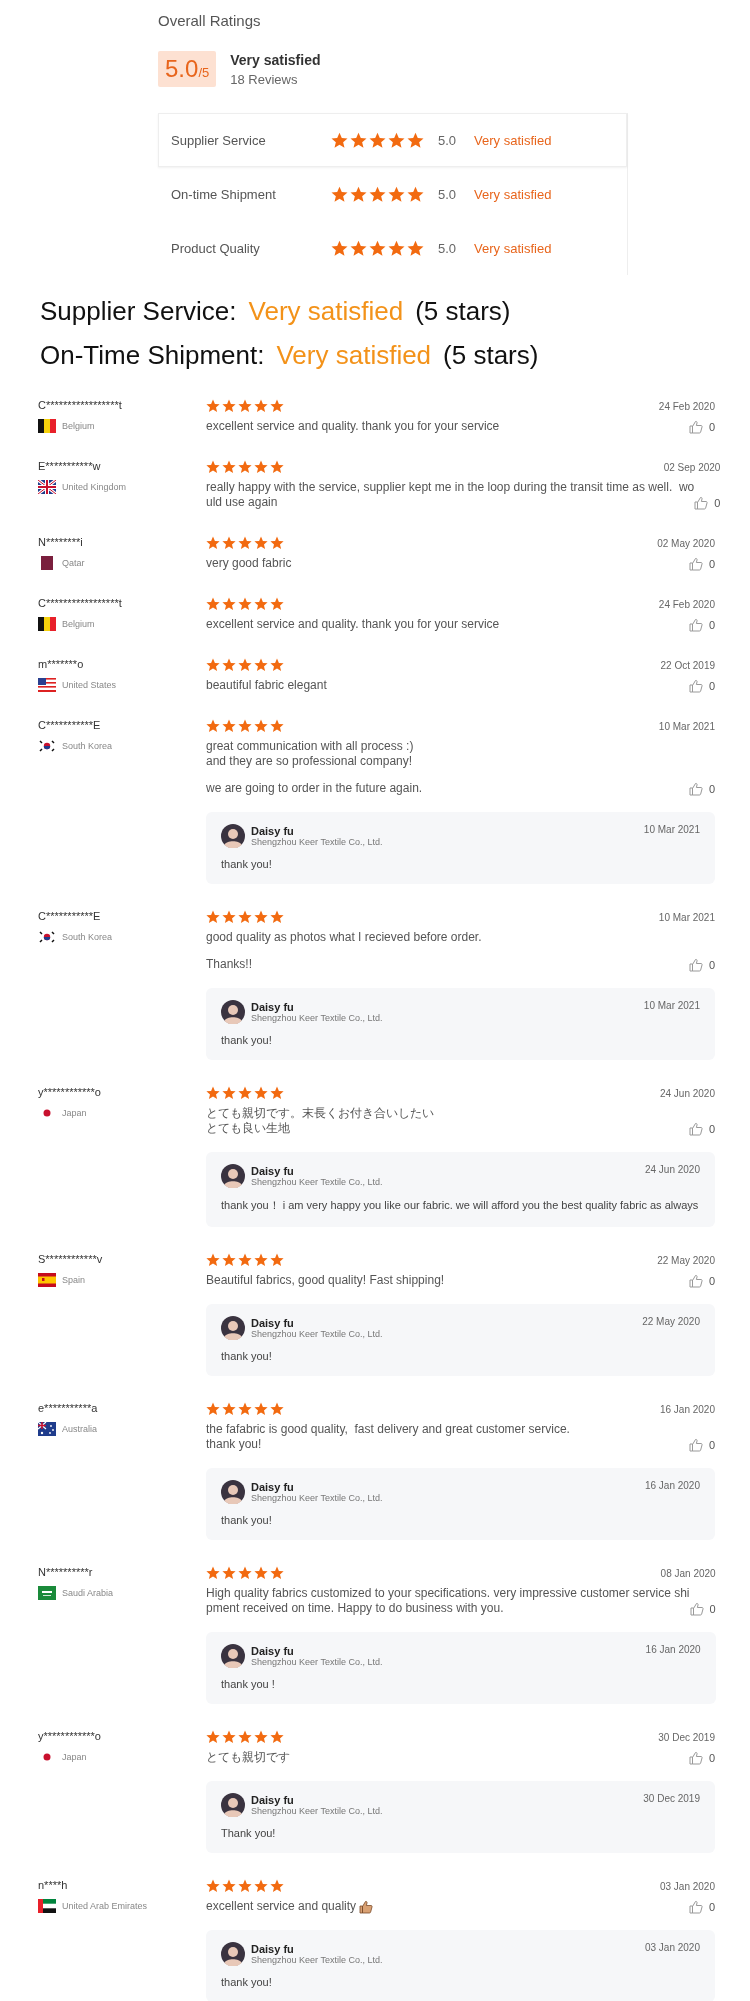 Image resolution: width=750 pixels, height=2001 pixels. I want to click on review-text: とても親切です。末長くお付き合いしたい, so click(320, 1113).